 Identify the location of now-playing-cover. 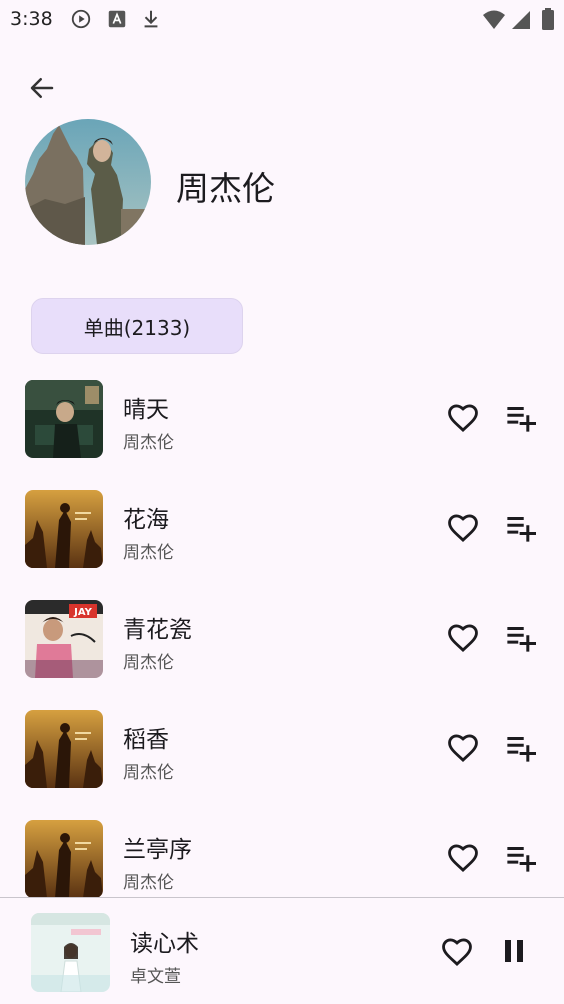
(70, 952).